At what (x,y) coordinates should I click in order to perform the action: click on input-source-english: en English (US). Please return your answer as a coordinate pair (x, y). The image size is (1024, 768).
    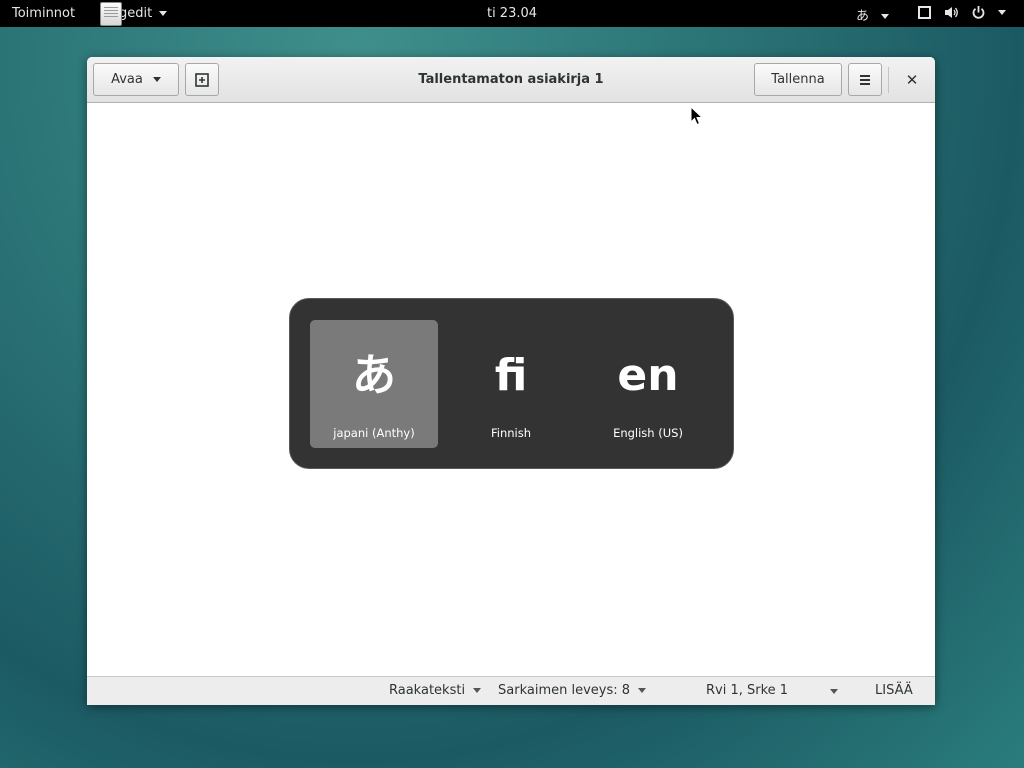
    Looking at the image, I should click on (648, 384).